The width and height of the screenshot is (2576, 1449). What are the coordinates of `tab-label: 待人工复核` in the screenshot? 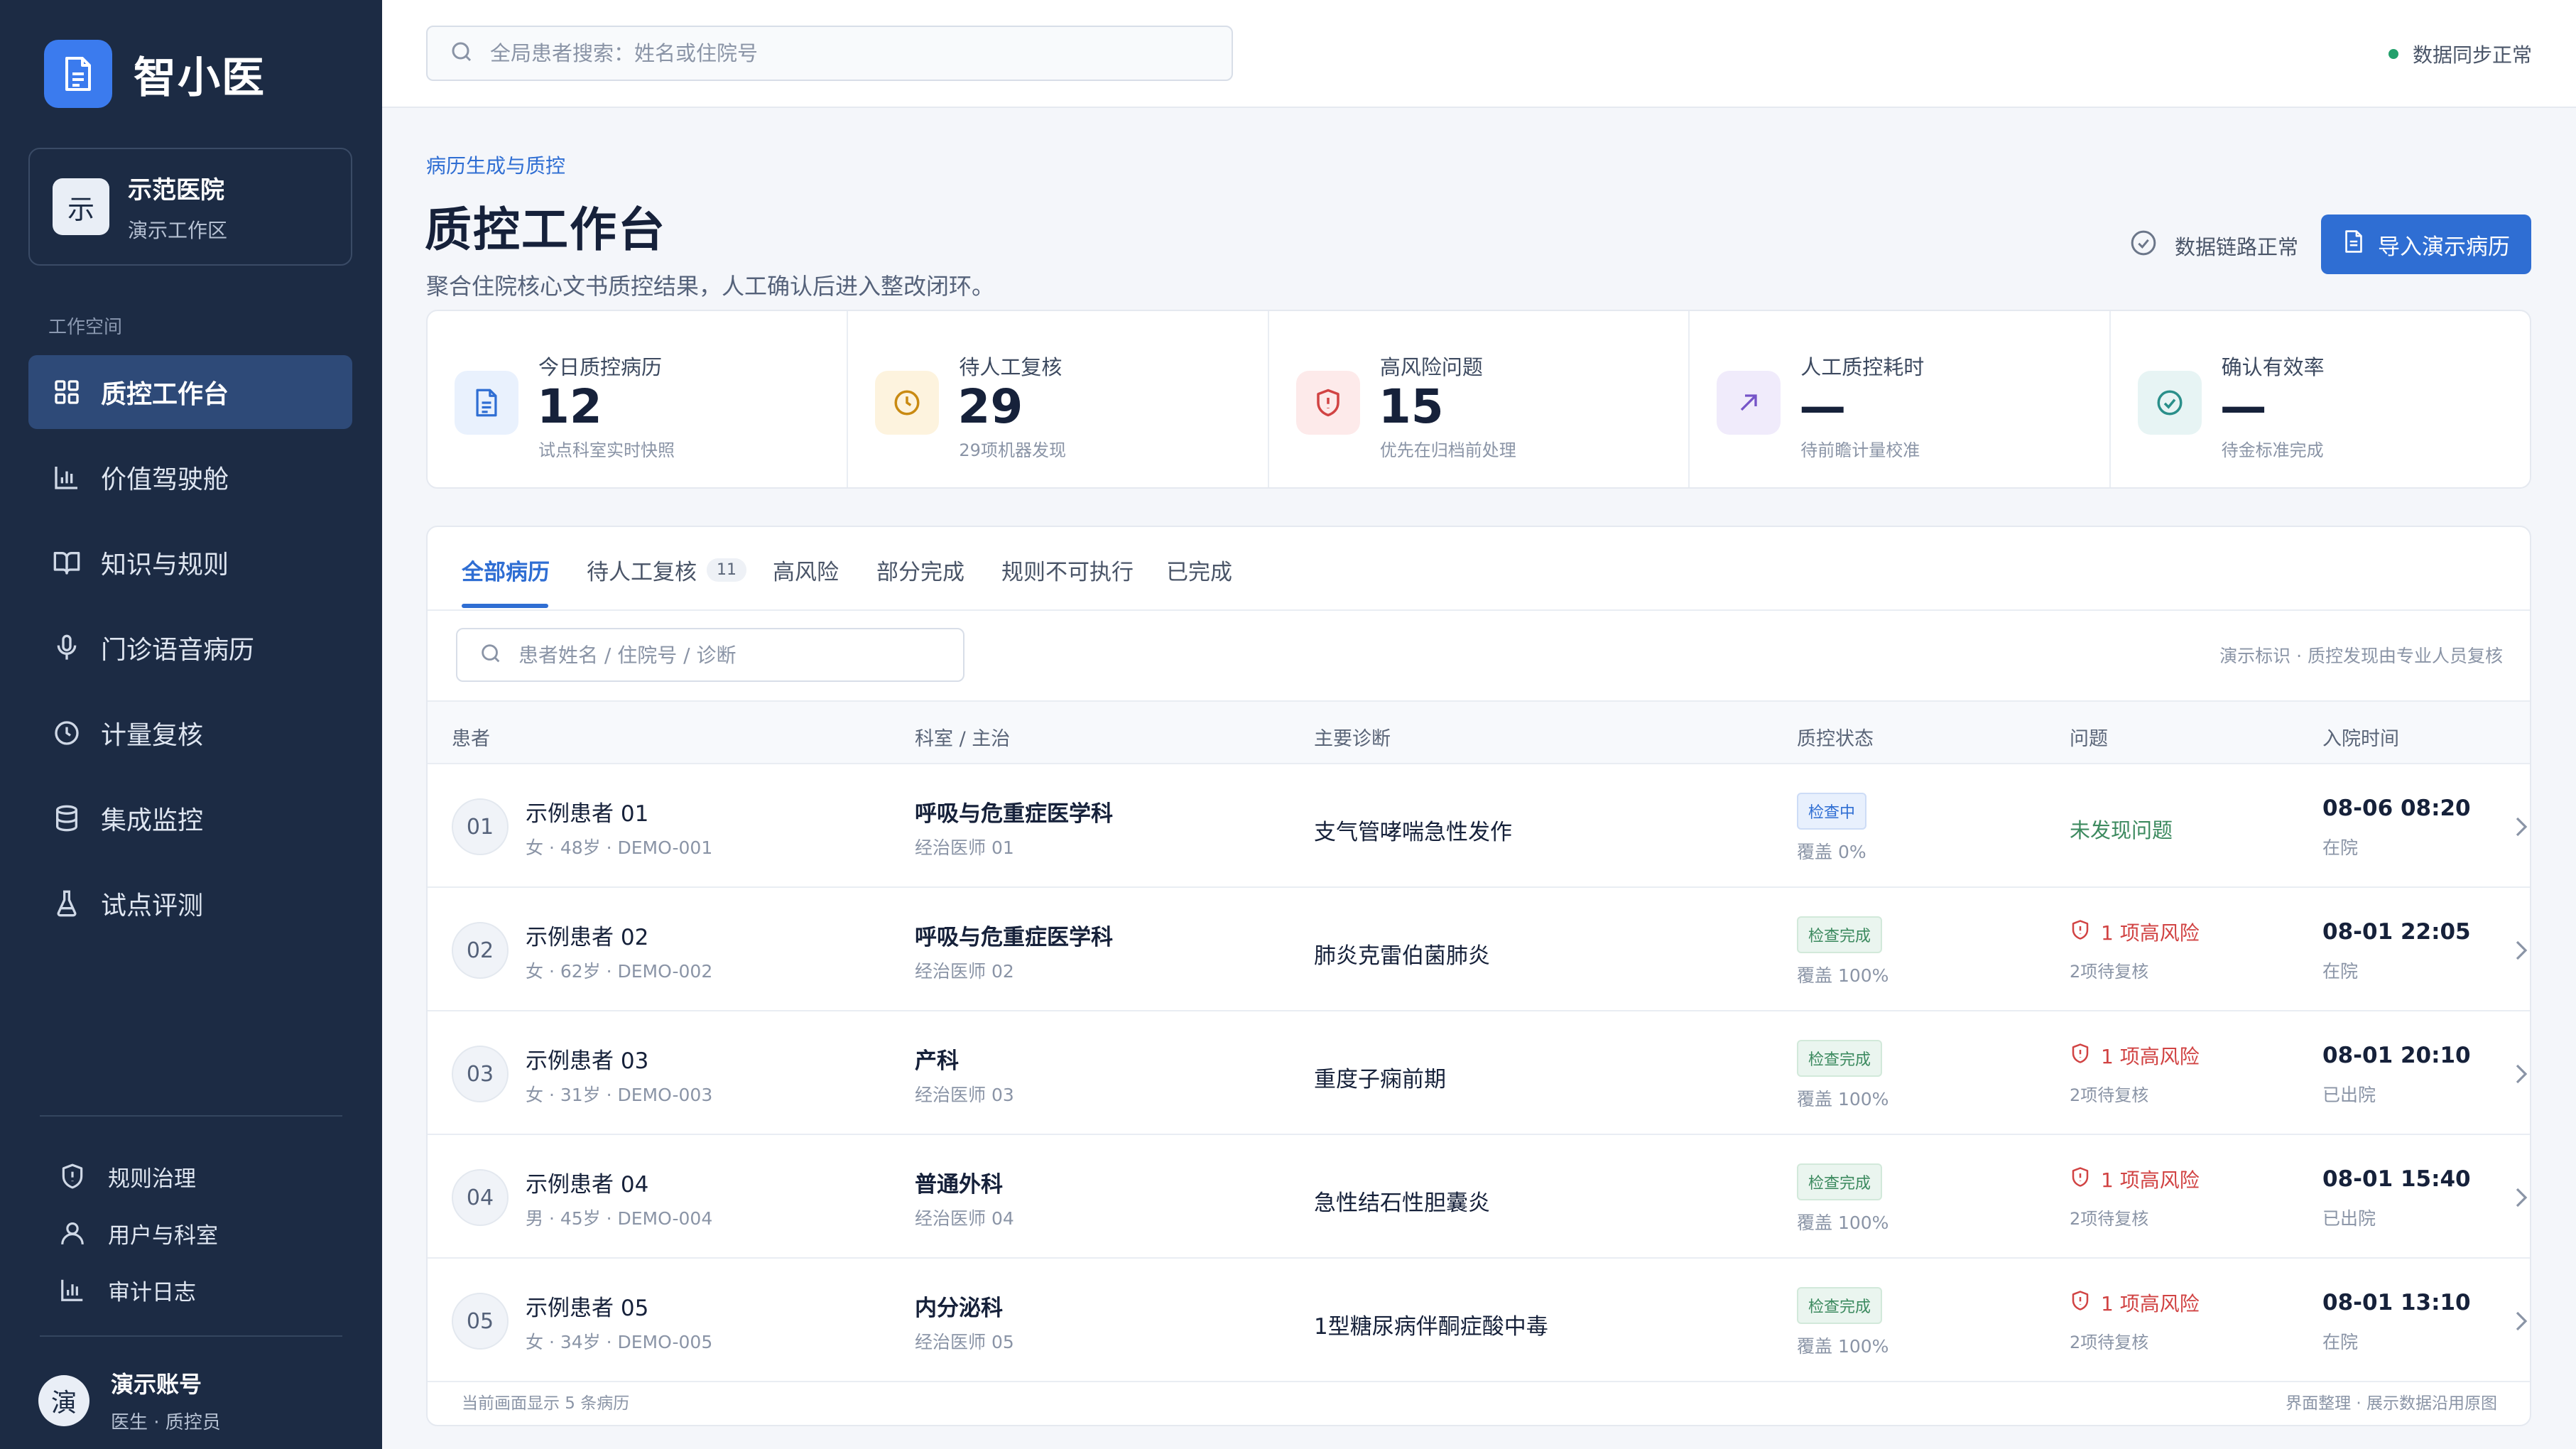 It's located at (642, 573).